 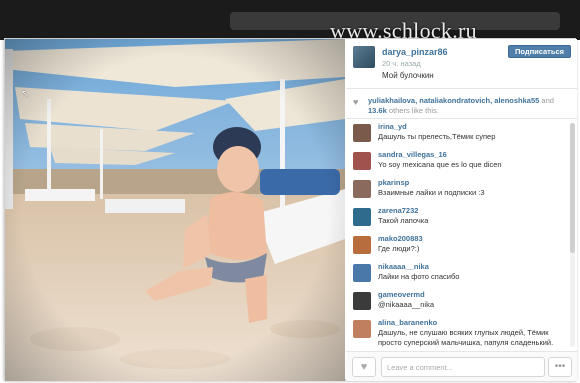 I want to click on follow-button: Подписаться, so click(x=539, y=51).